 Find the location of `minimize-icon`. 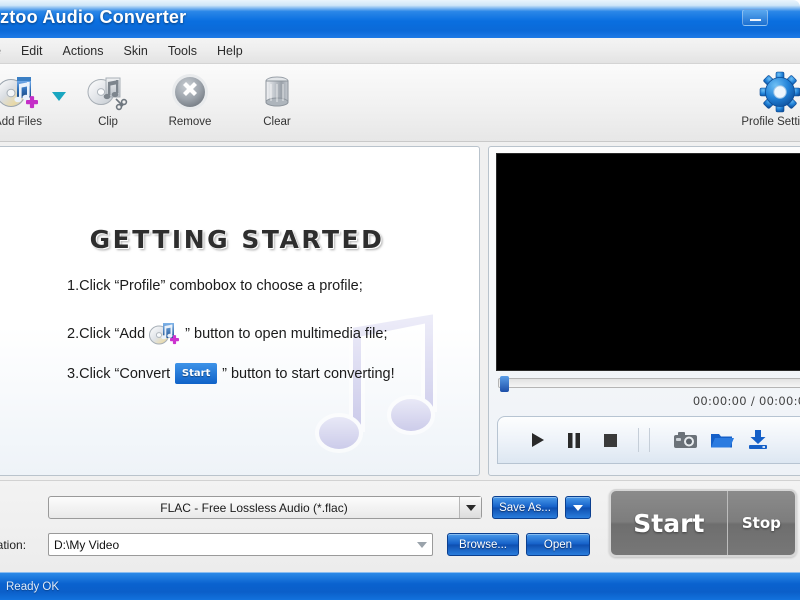

minimize-icon is located at coordinates (755, 20).